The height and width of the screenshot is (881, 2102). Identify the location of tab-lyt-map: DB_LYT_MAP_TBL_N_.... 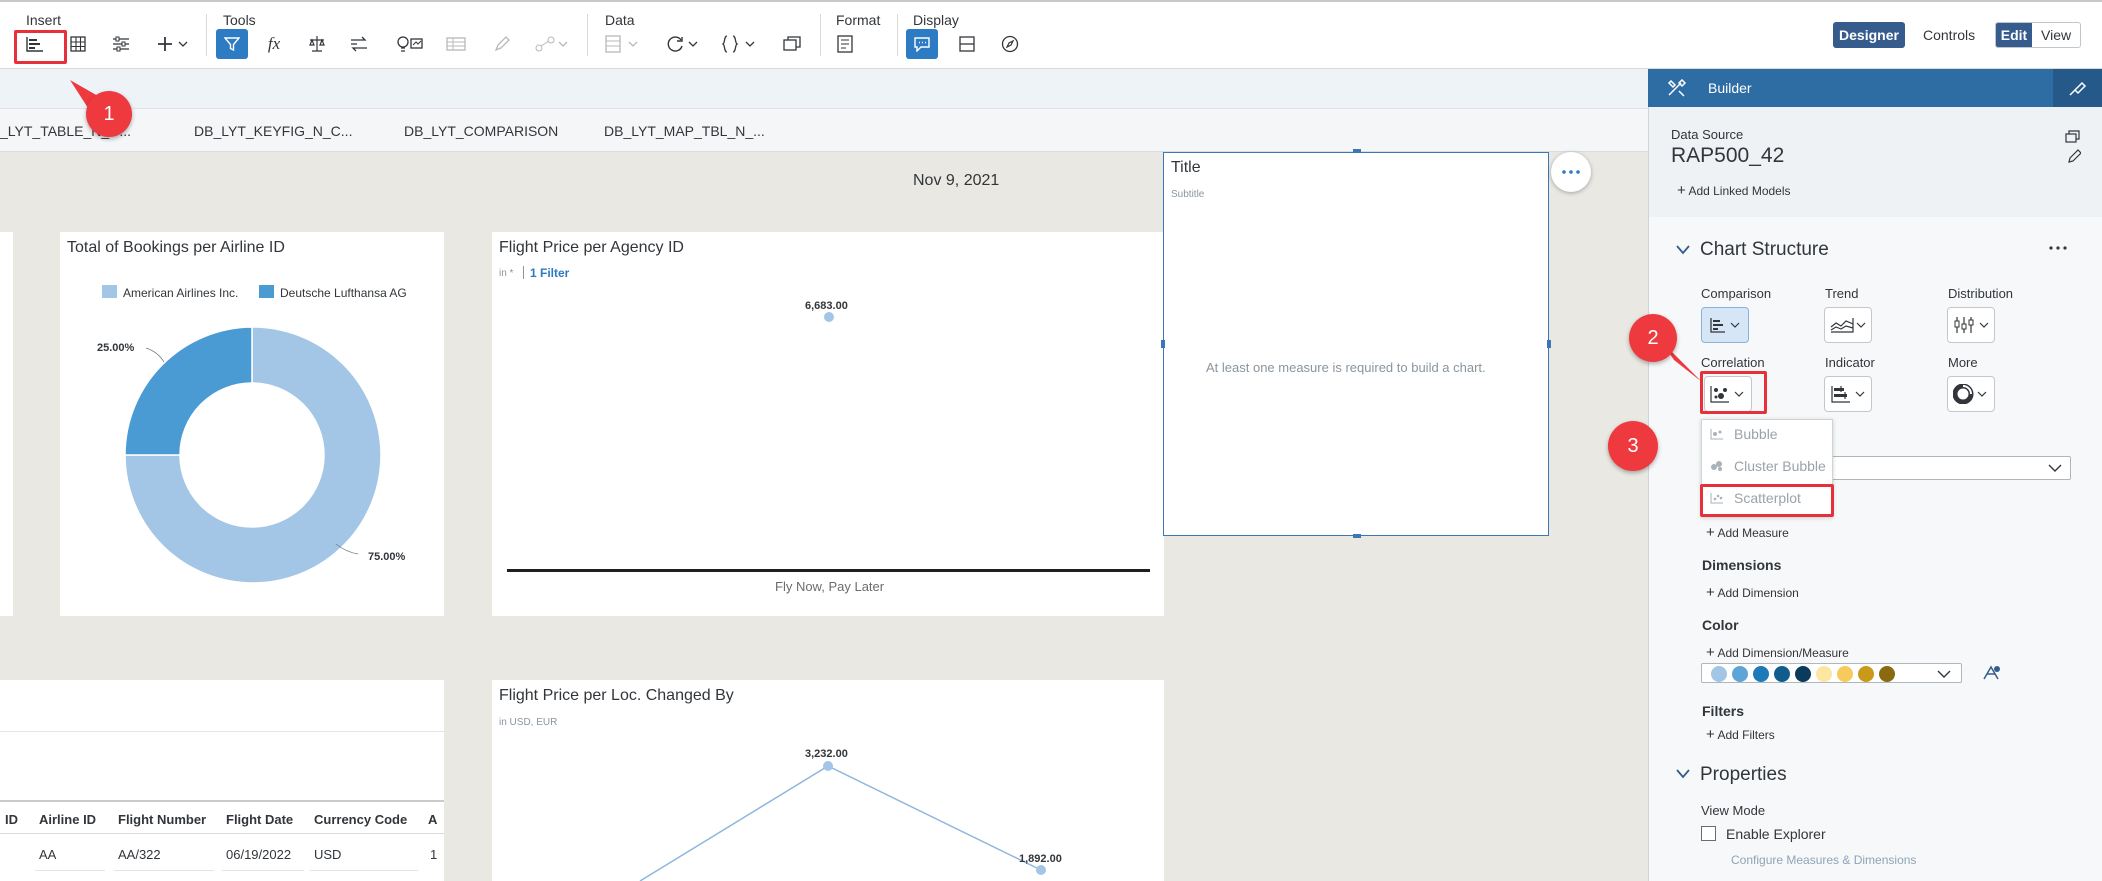
(684, 131).